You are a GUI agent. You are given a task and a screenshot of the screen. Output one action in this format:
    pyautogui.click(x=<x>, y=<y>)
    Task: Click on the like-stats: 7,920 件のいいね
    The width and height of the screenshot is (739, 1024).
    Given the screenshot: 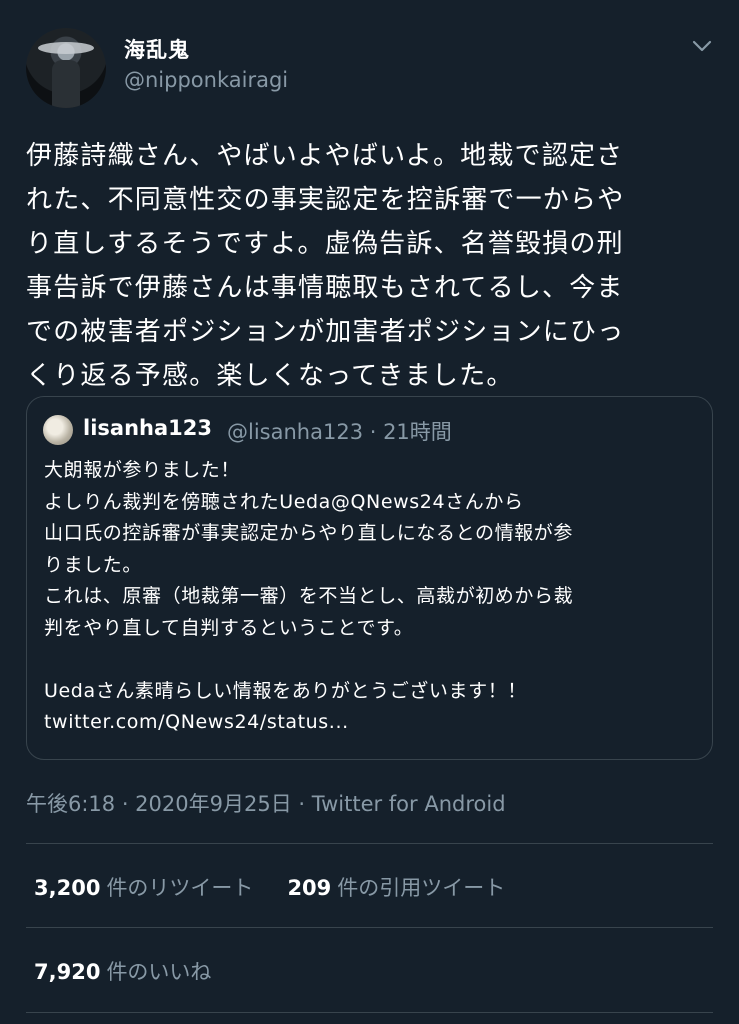 What is the action you would take?
    pyautogui.click(x=122, y=971)
    